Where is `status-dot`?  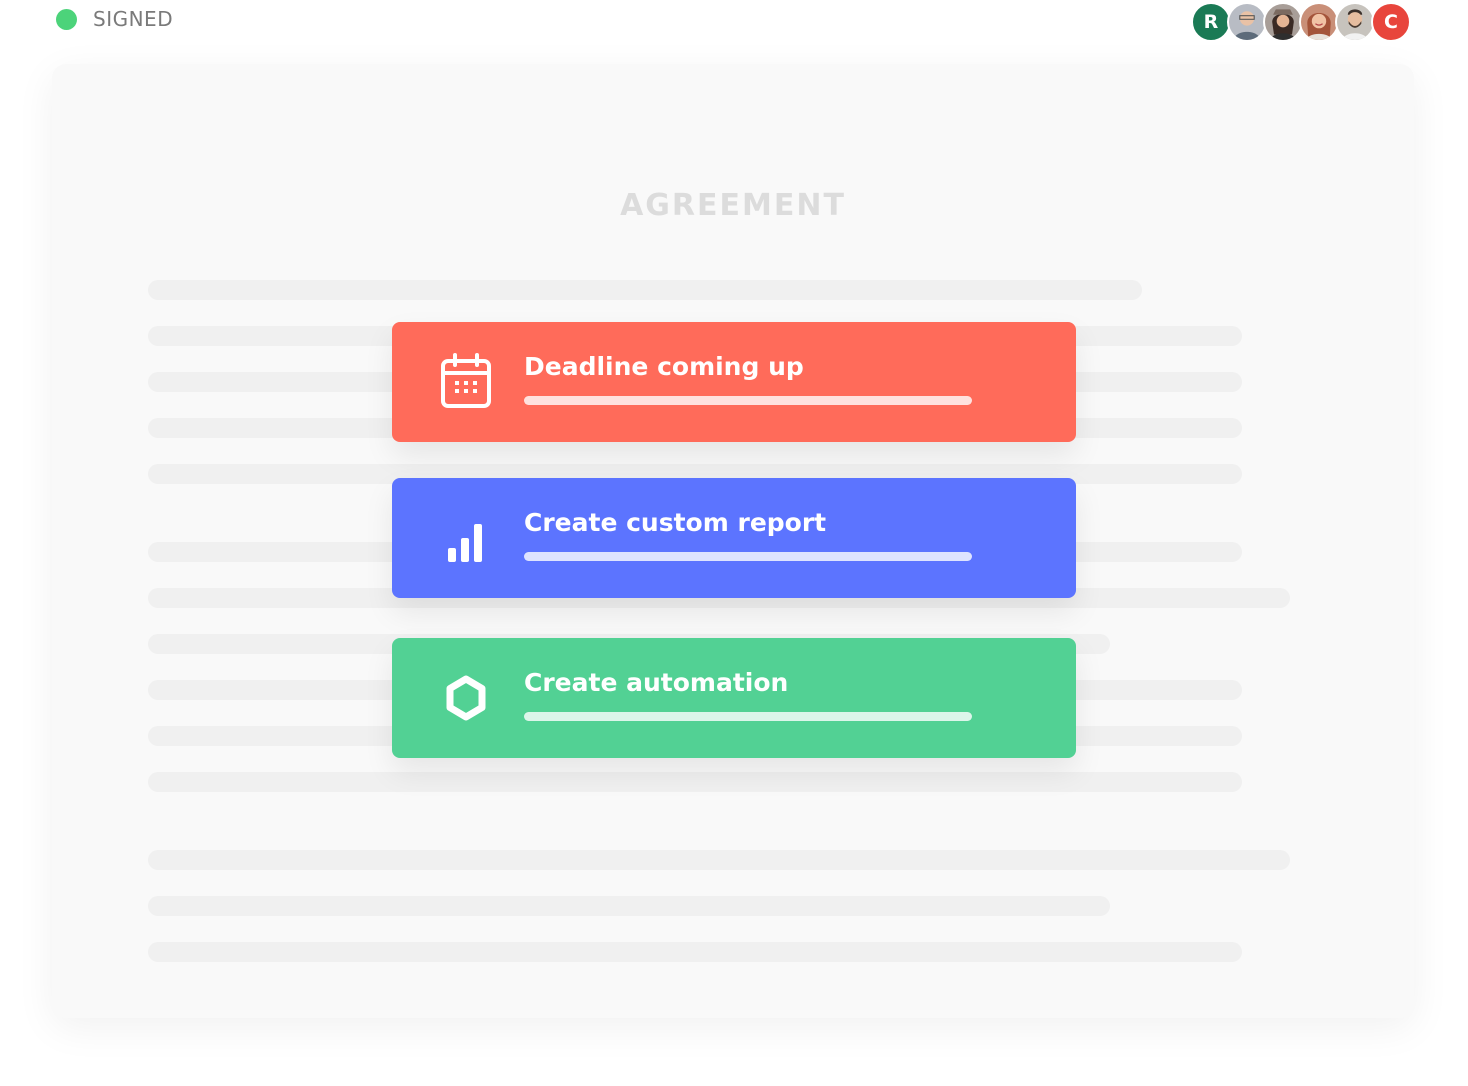 status-dot is located at coordinates (66, 19).